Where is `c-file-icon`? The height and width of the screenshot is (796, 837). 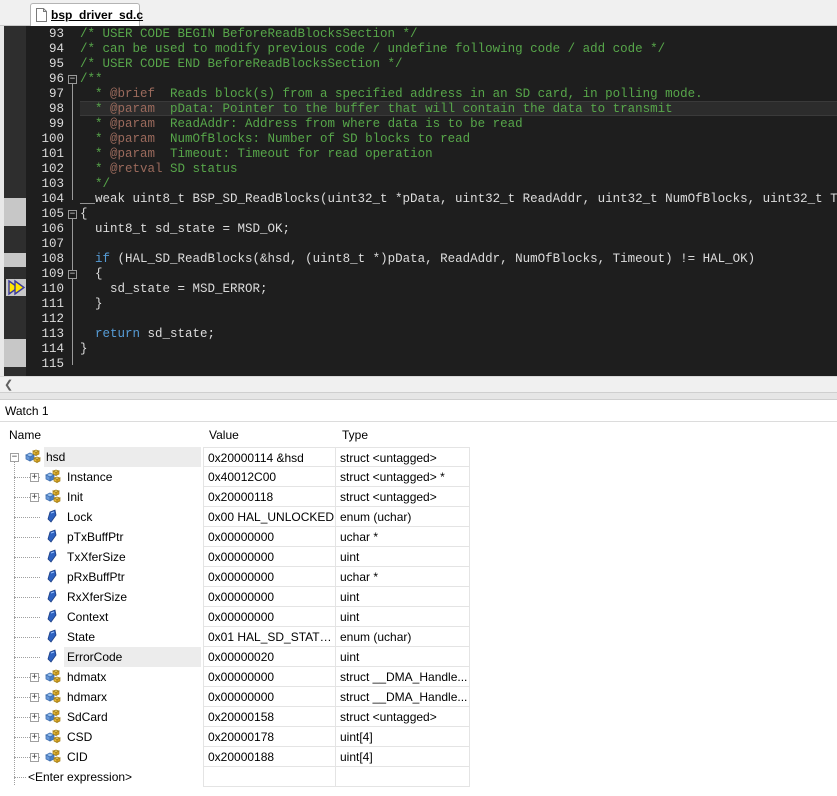
c-file-icon is located at coordinates (41, 15).